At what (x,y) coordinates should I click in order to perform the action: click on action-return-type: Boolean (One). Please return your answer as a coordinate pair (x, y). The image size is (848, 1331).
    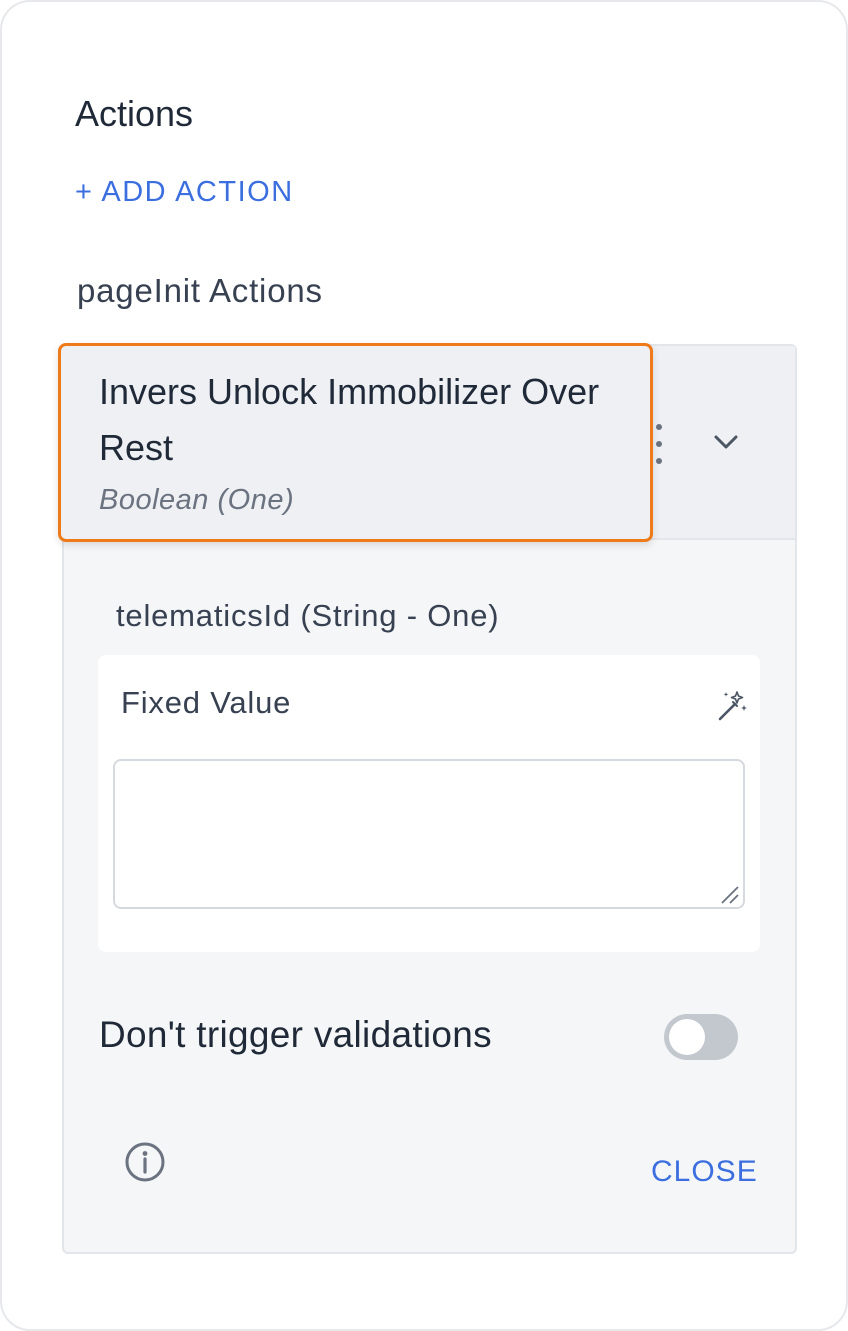
    Looking at the image, I should click on (197, 500).